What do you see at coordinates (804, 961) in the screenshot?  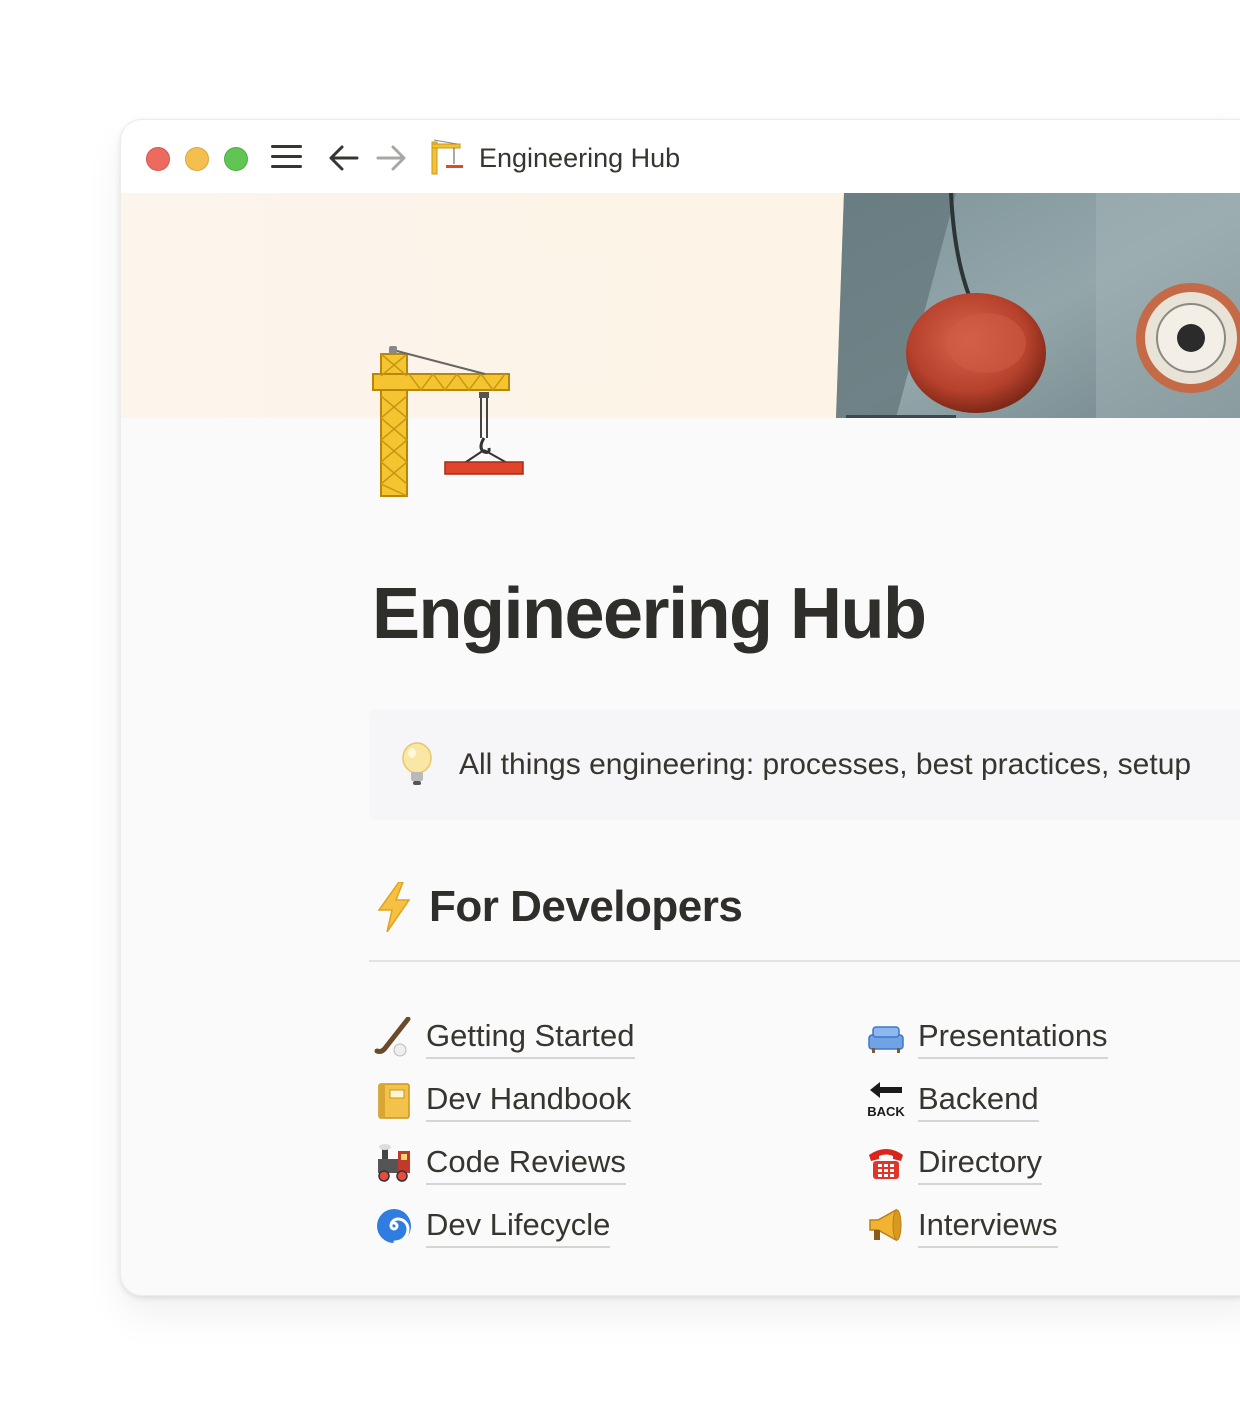 I see `divider` at bounding box center [804, 961].